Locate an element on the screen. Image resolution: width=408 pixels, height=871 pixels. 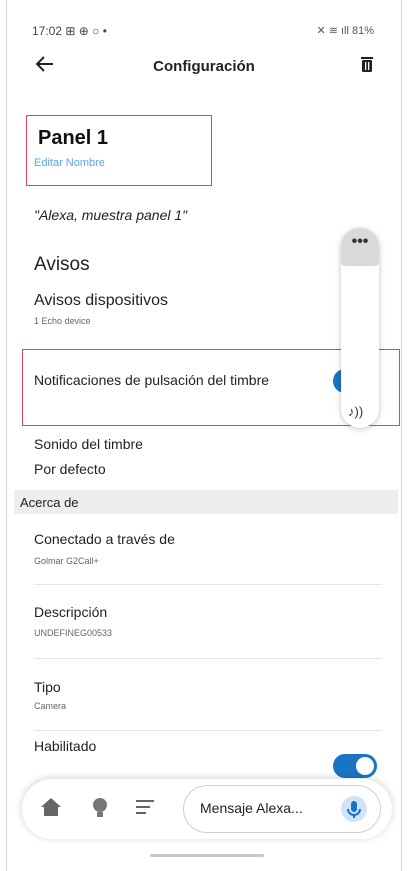
page-title: Configuración is located at coordinates (204, 66).